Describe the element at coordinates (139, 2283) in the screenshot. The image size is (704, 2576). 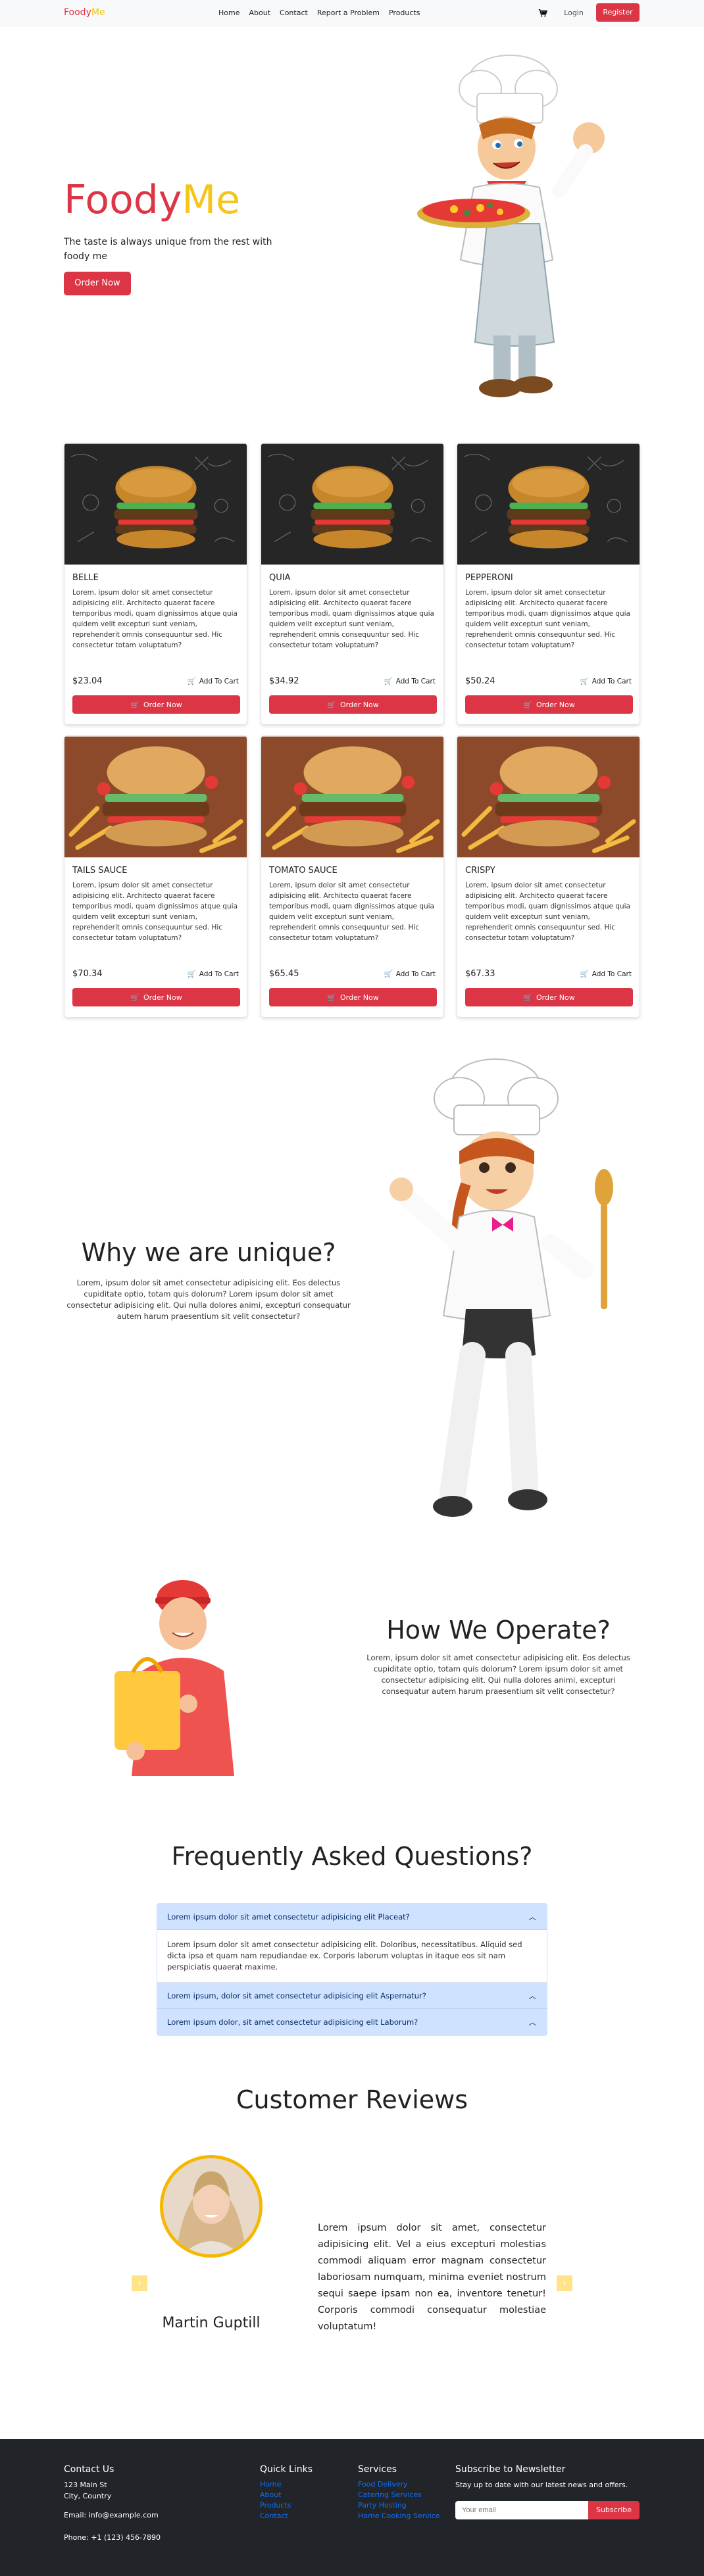
I see `chevron-left-icon: ‹` at that location.